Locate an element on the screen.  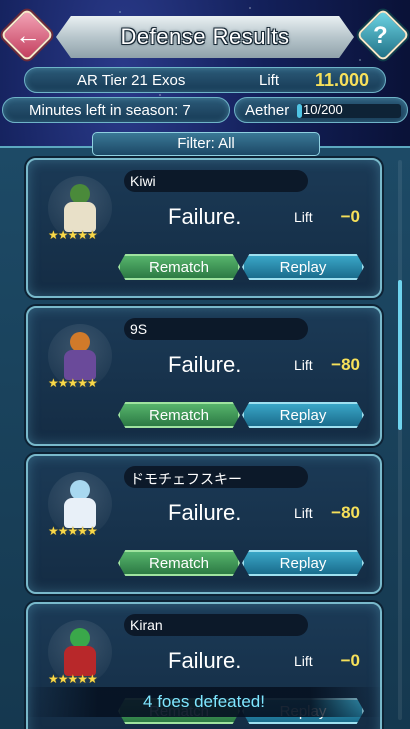
name-plate: ドモチェフスキー is located at coordinates (216, 477).